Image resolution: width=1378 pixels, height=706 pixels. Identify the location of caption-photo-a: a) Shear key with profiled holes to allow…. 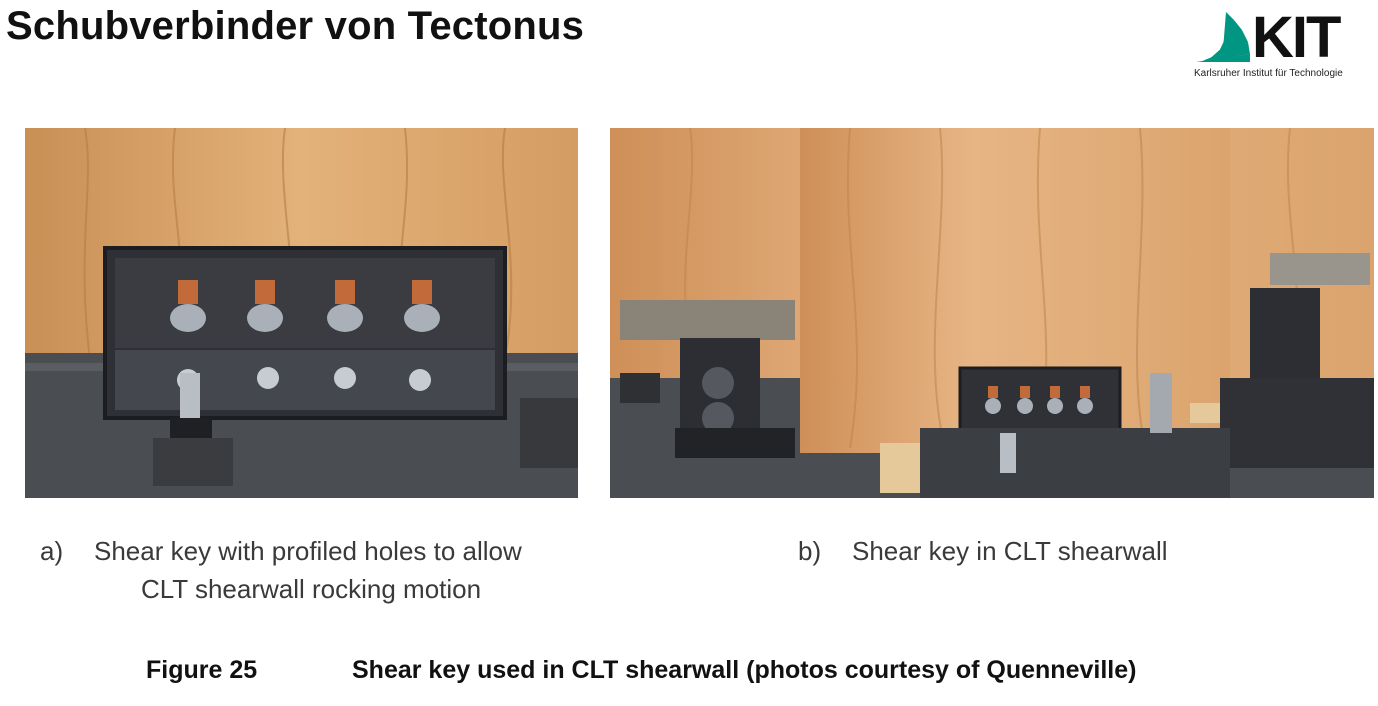
(281, 570).